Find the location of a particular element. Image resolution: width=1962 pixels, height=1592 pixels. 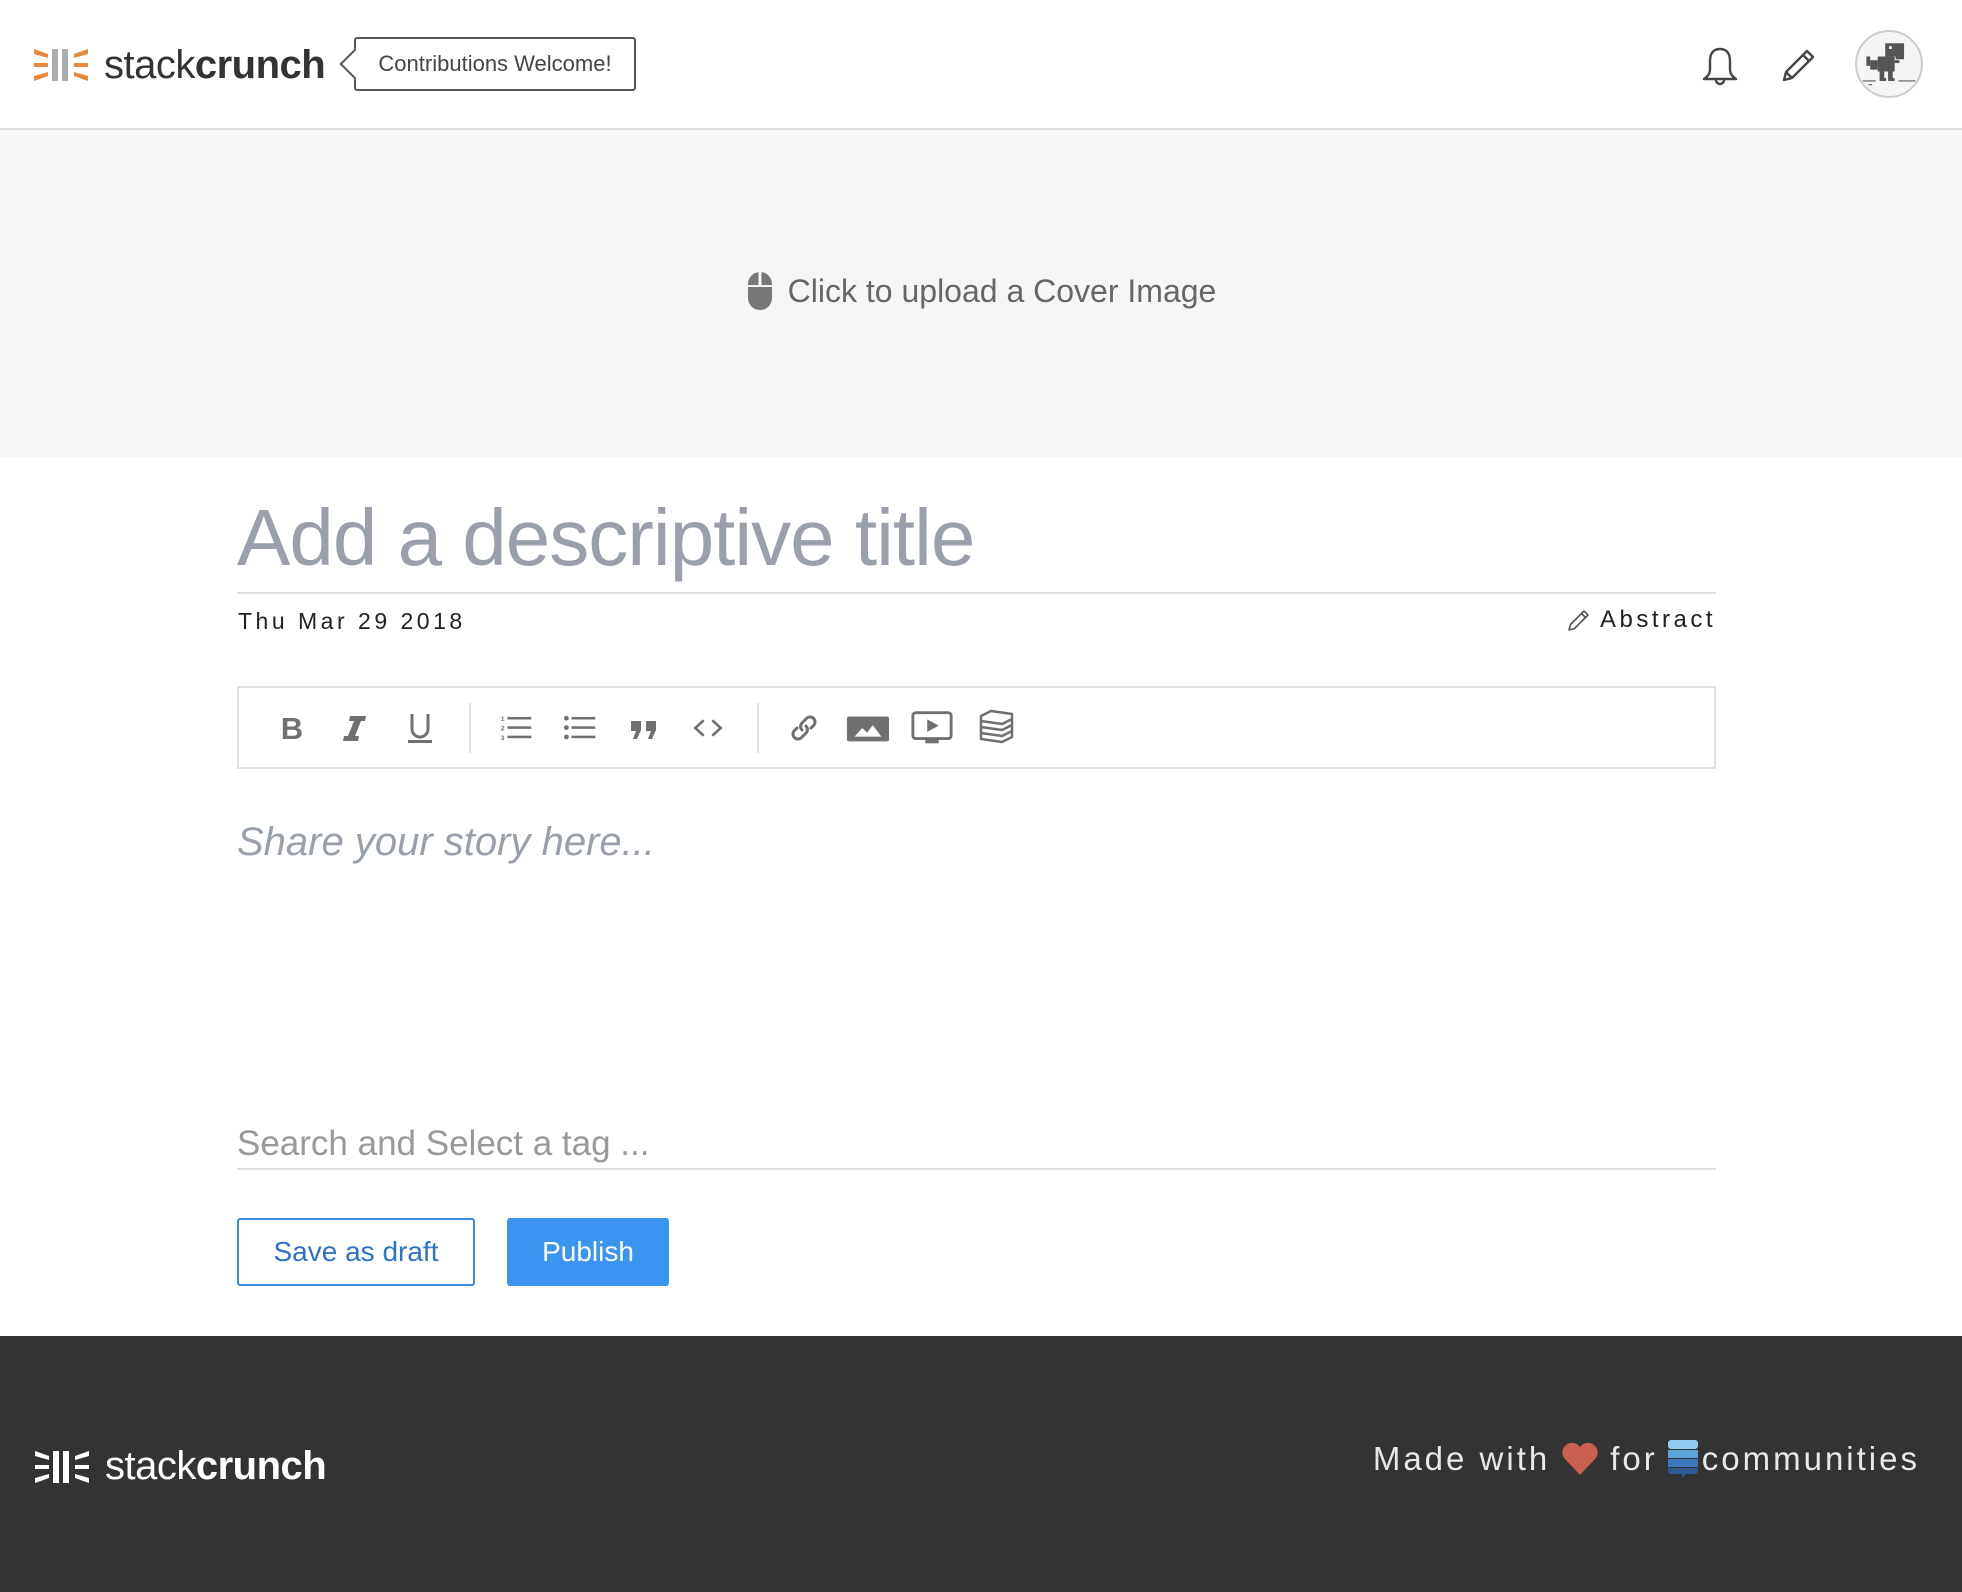

image-icon is located at coordinates (868, 728).